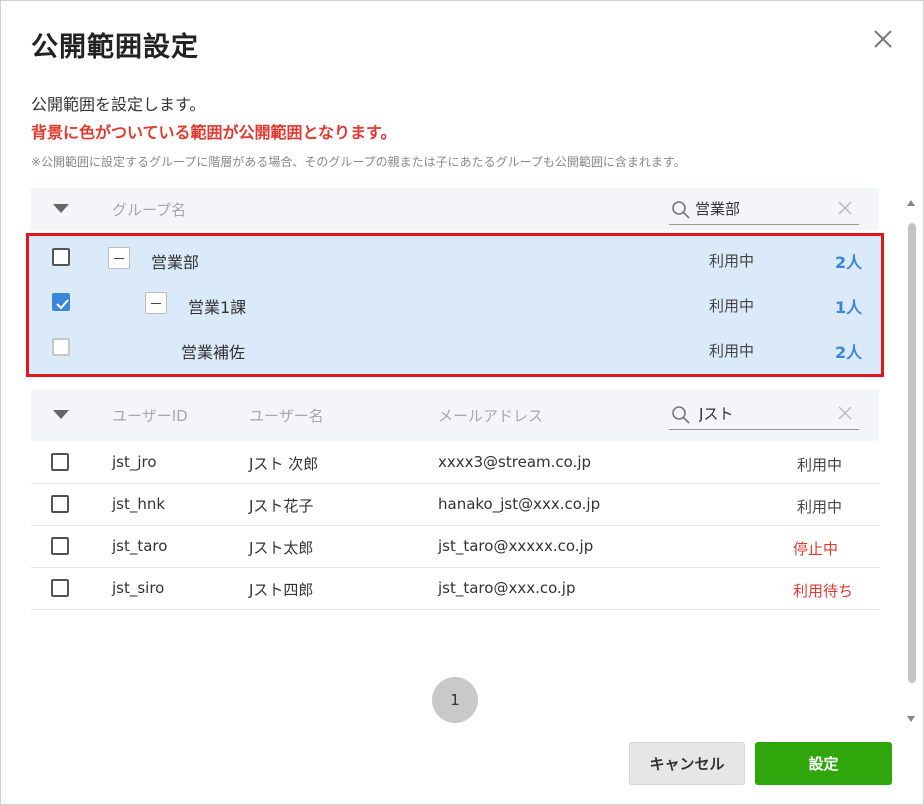  I want to click on user-name: Jスト花子, so click(281, 506).